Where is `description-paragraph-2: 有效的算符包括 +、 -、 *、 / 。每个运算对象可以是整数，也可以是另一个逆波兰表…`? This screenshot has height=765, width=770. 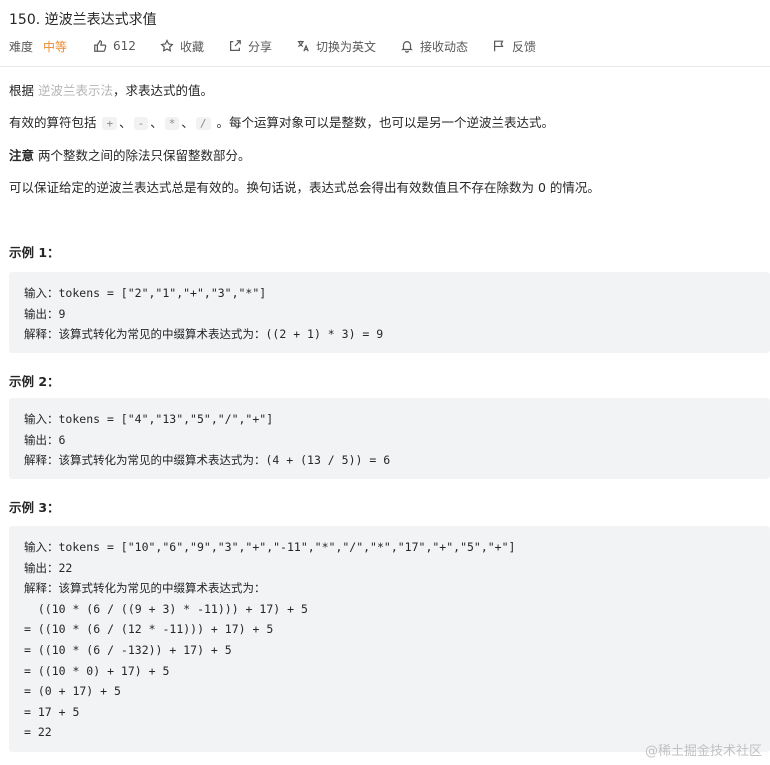
description-paragraph-2: 有效的算符包括 +、 -、 *、 / 。每个运算对象可以是整数，也可以是另一个逆波兰表… is located at coordinates (282, 122).